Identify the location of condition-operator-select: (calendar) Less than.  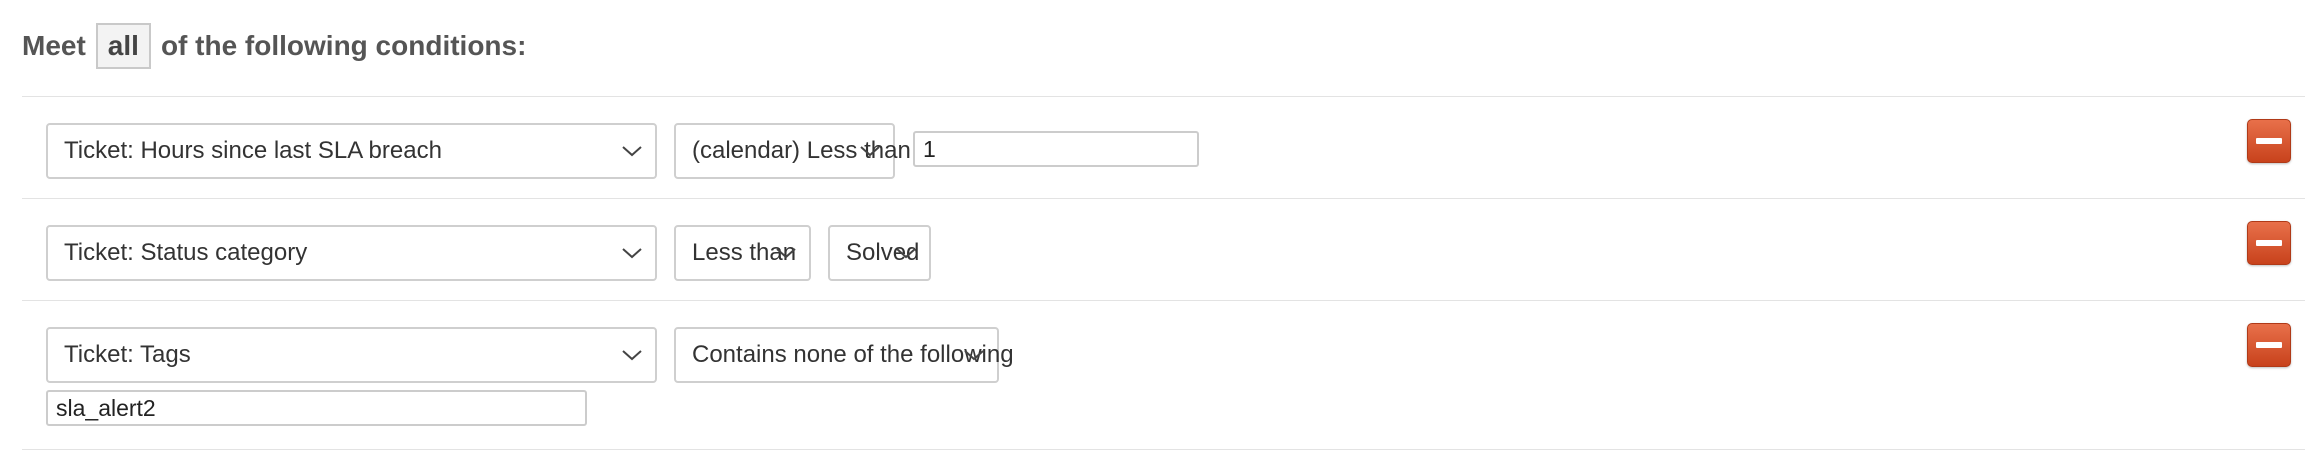
(792, 151).